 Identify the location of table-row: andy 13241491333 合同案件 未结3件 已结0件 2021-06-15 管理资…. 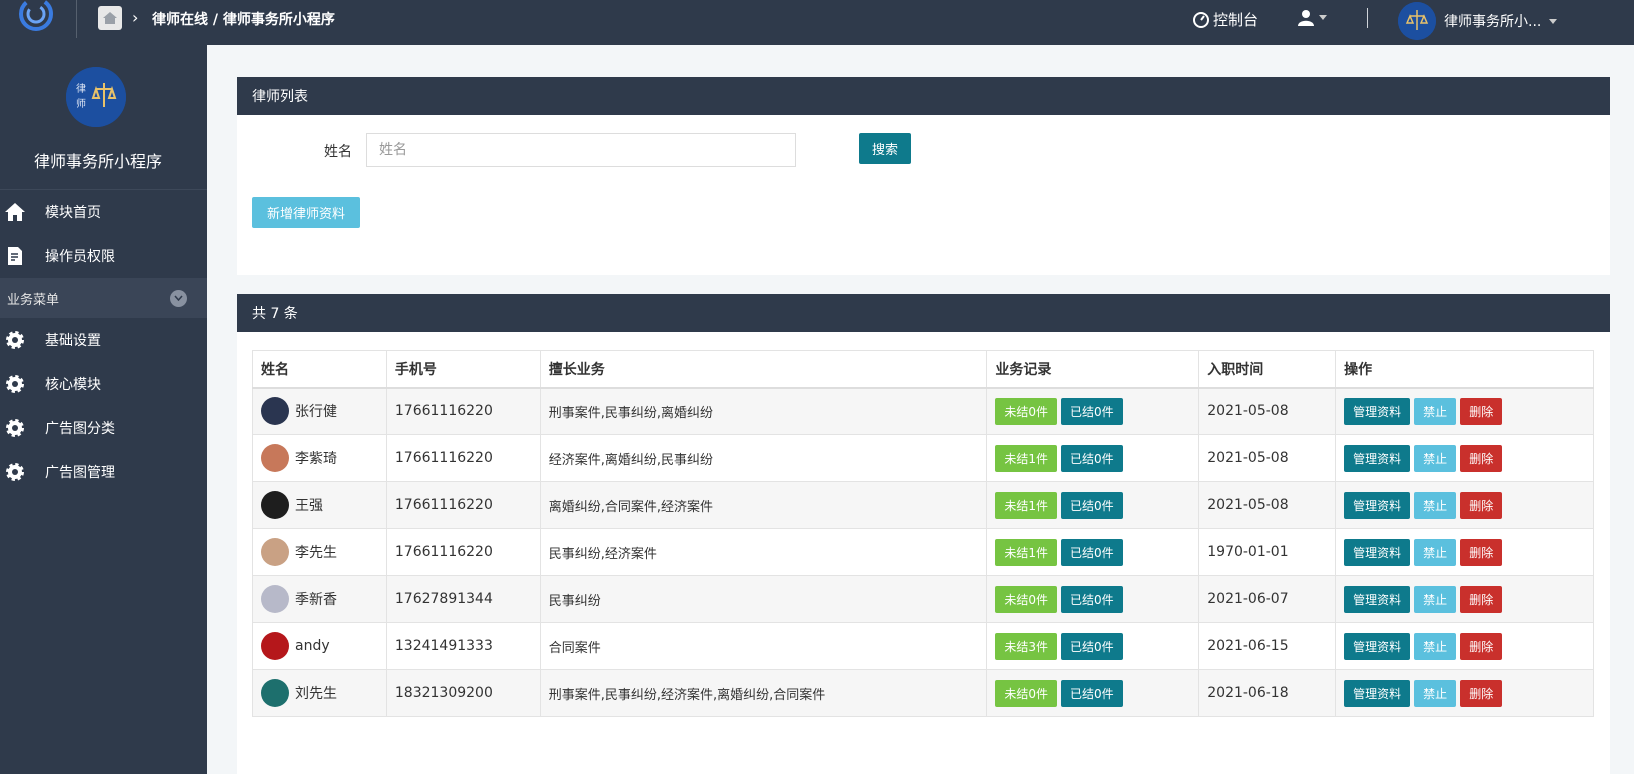
(923, 646).